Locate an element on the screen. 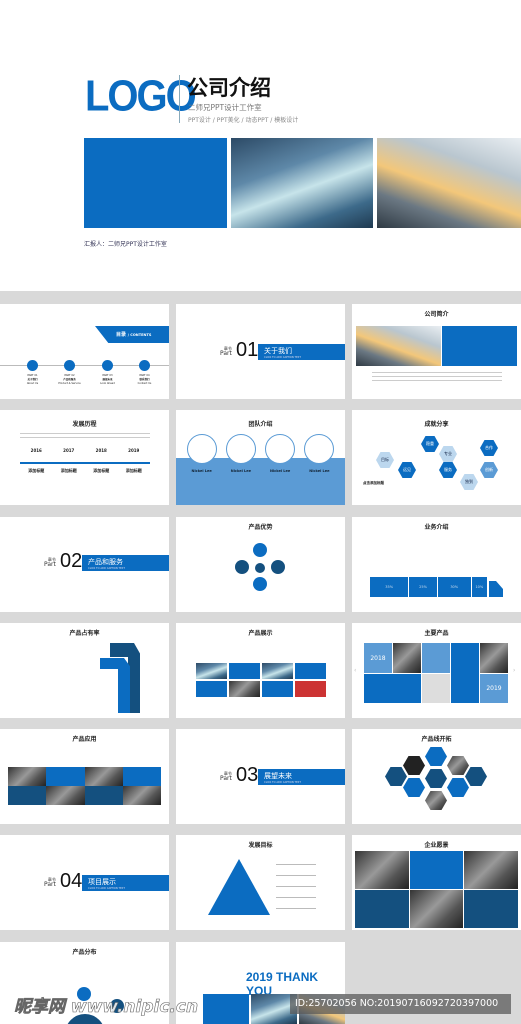 The width and height of the screenshot is (521, 1024). contents-item: PART 04 联系我们 Contact Us is located at coordinates (144, 380).